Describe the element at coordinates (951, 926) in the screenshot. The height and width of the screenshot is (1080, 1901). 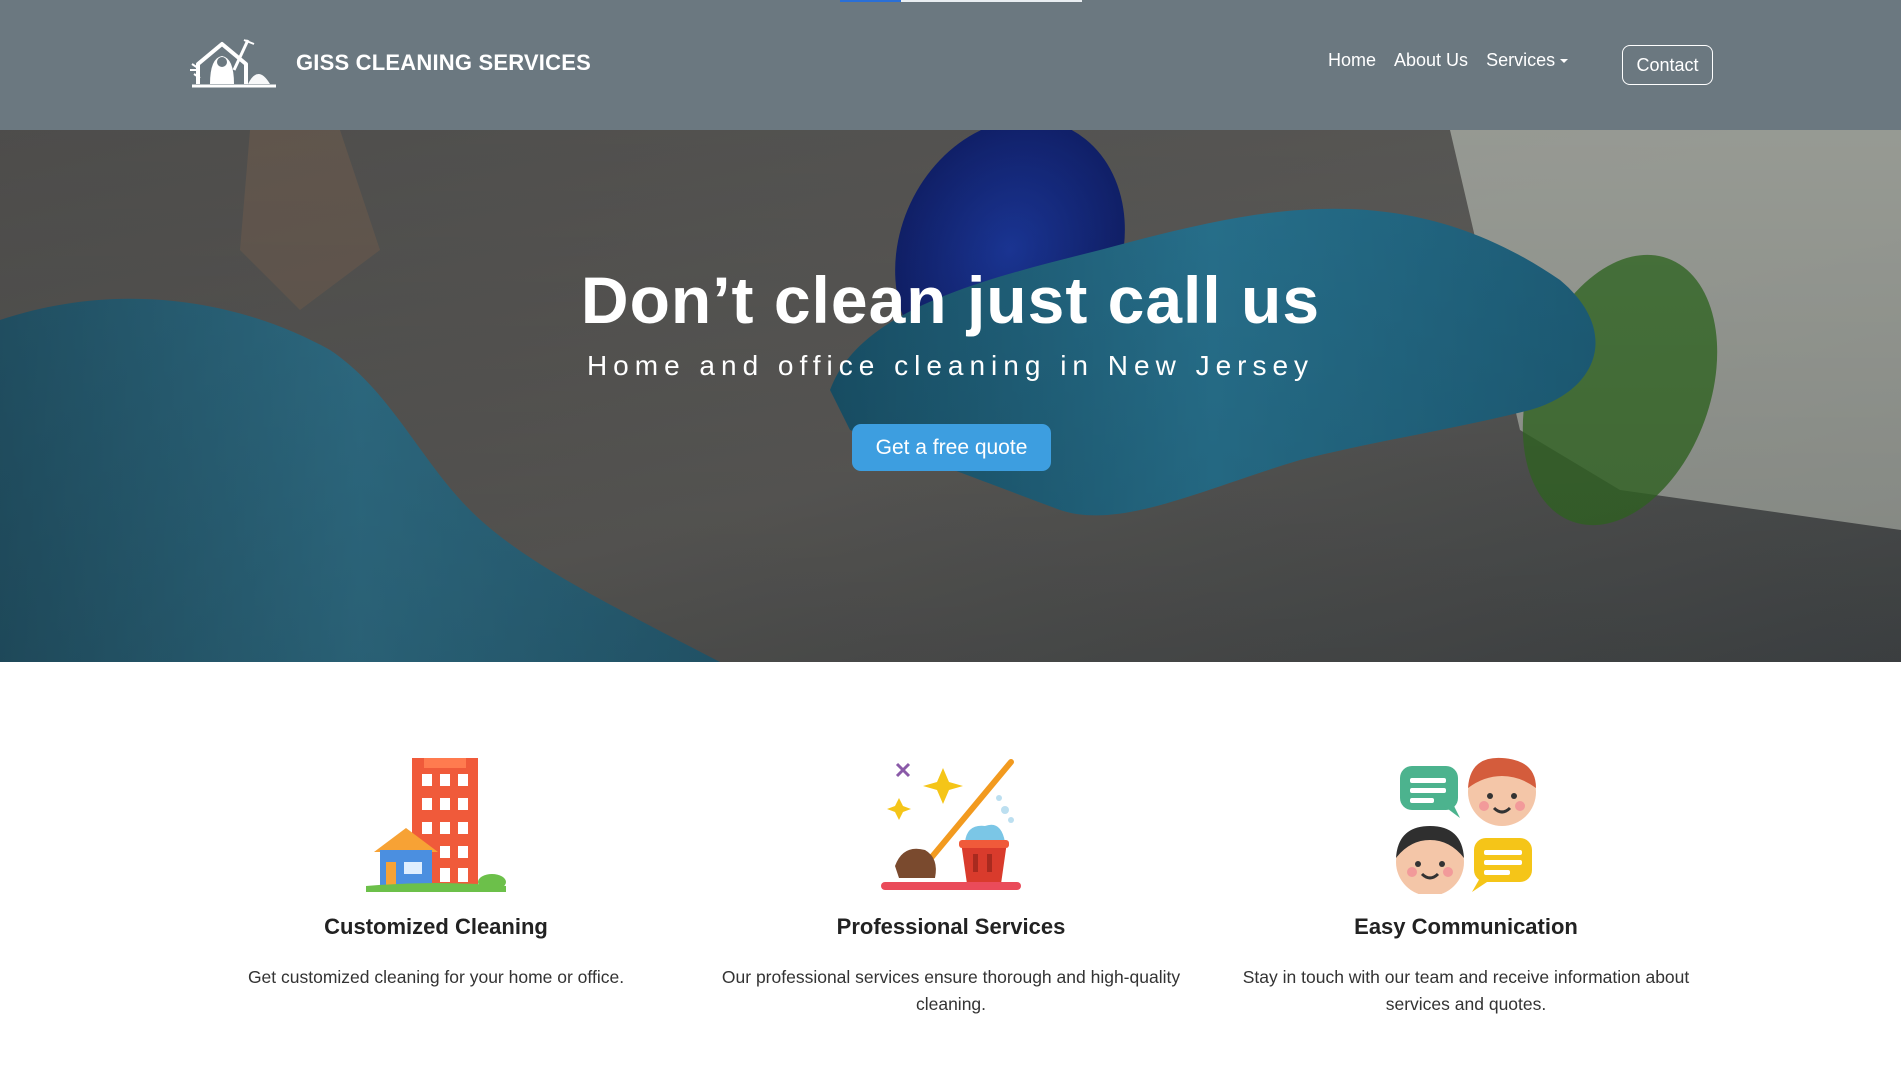
I see `feature-title: Professional Services` at that location.